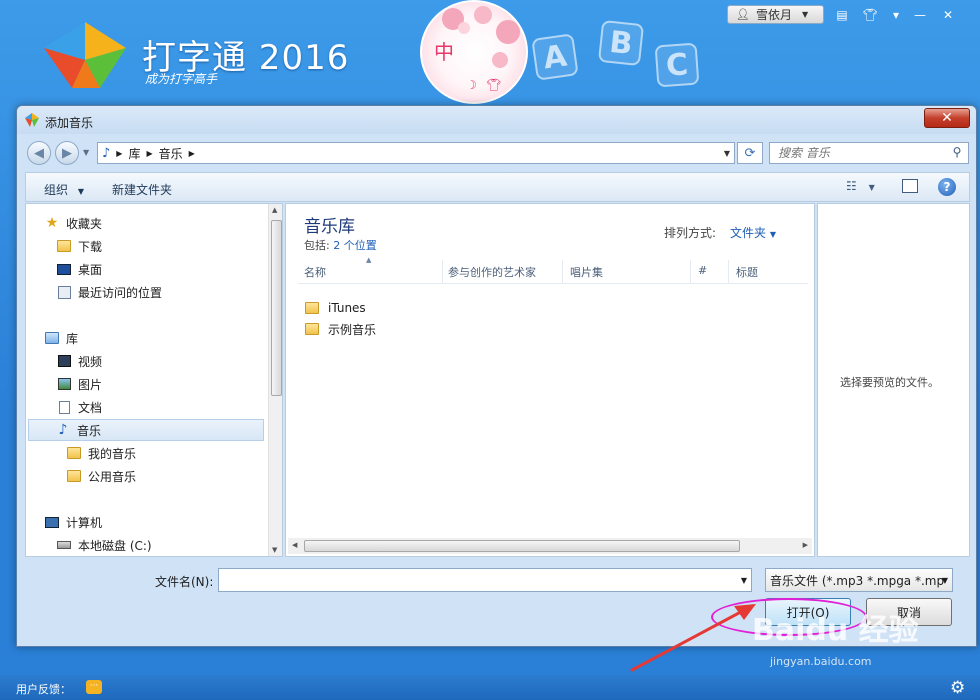 Image resolution: width=980 pixels, height=700 pixels. I want to click on nav-videos: 视频, so click(169, 361).